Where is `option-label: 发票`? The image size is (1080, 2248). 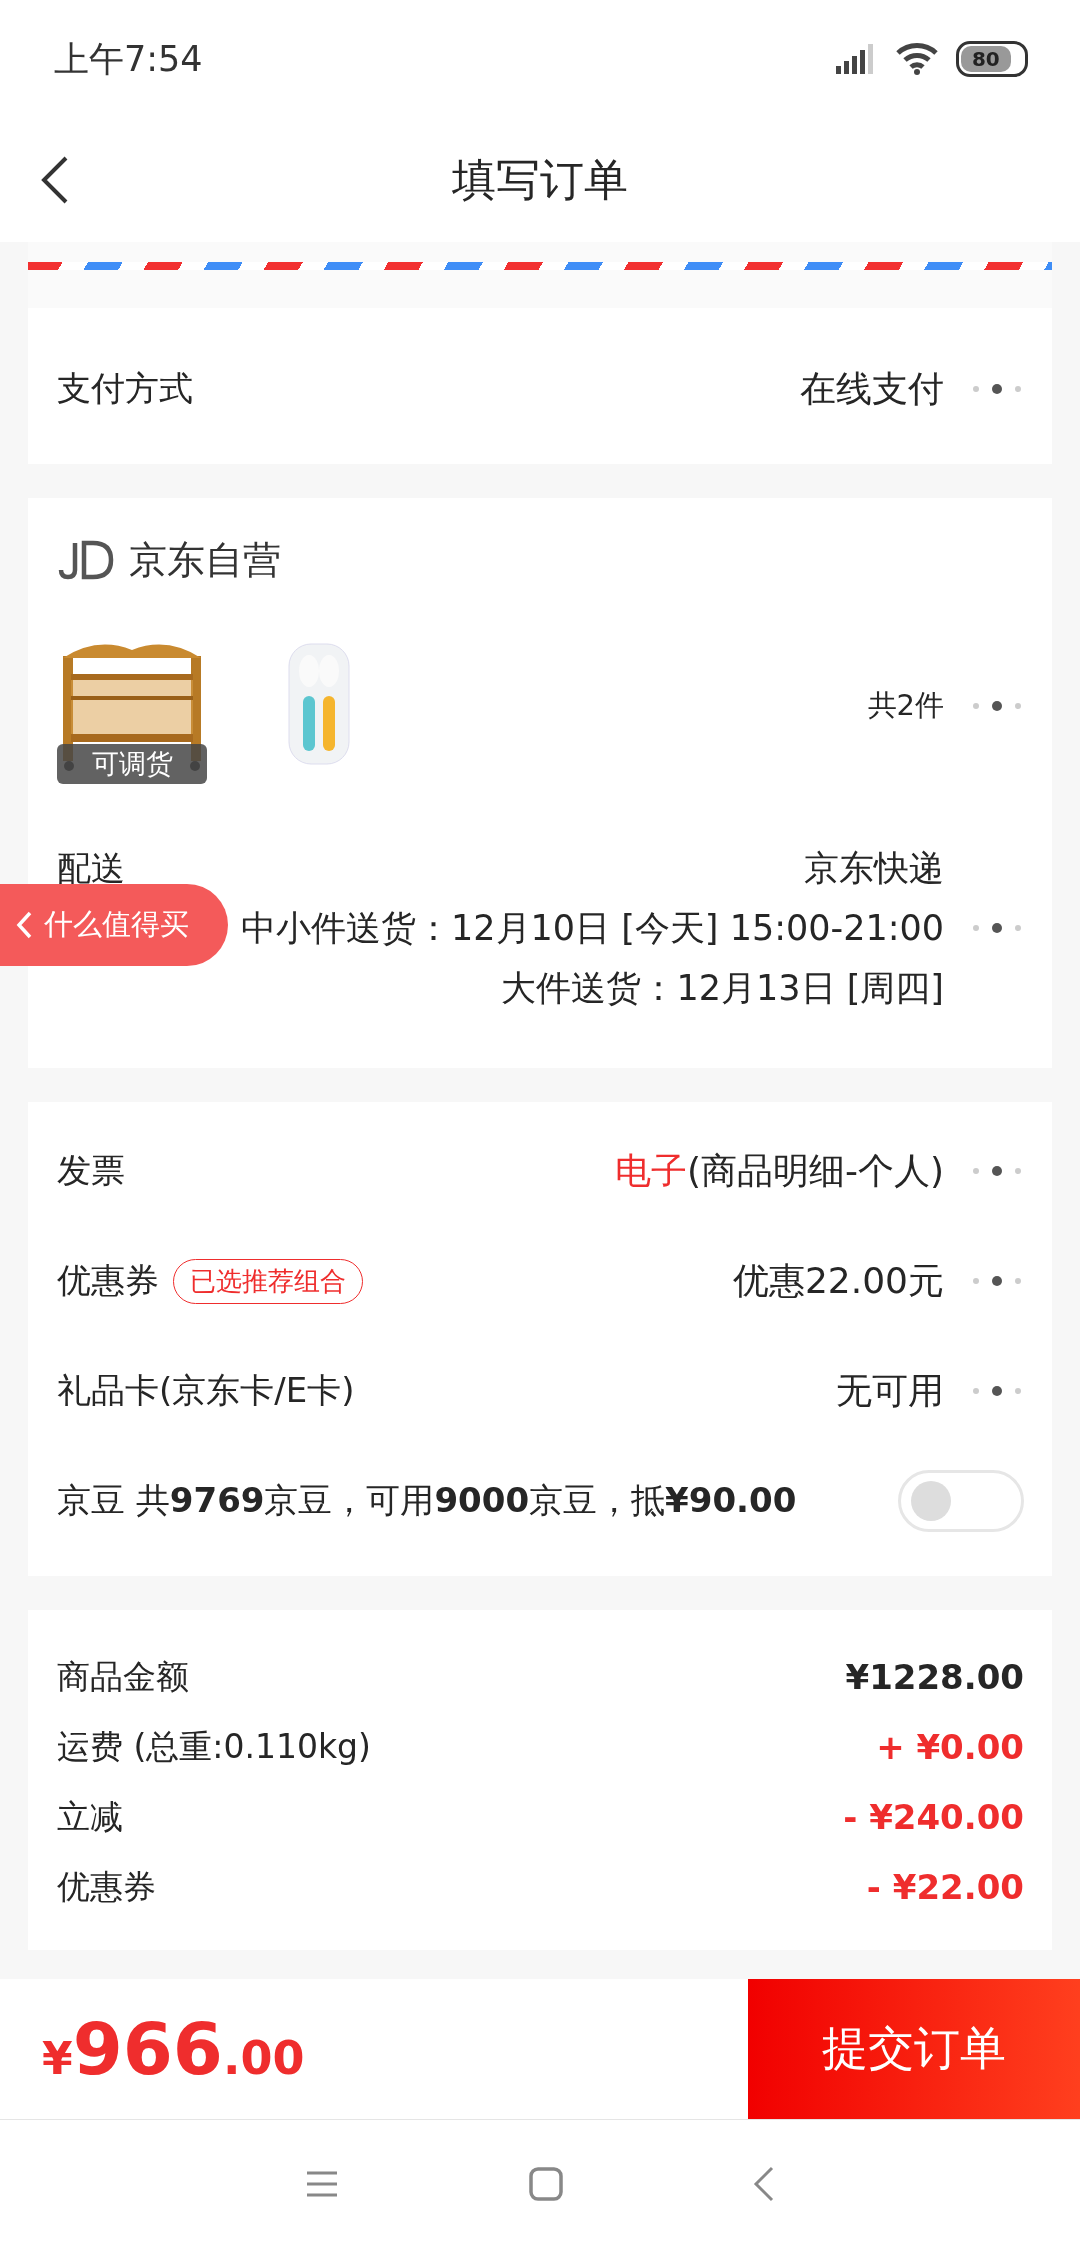 option-label: 发票 is located at coordinates (91, 1170).